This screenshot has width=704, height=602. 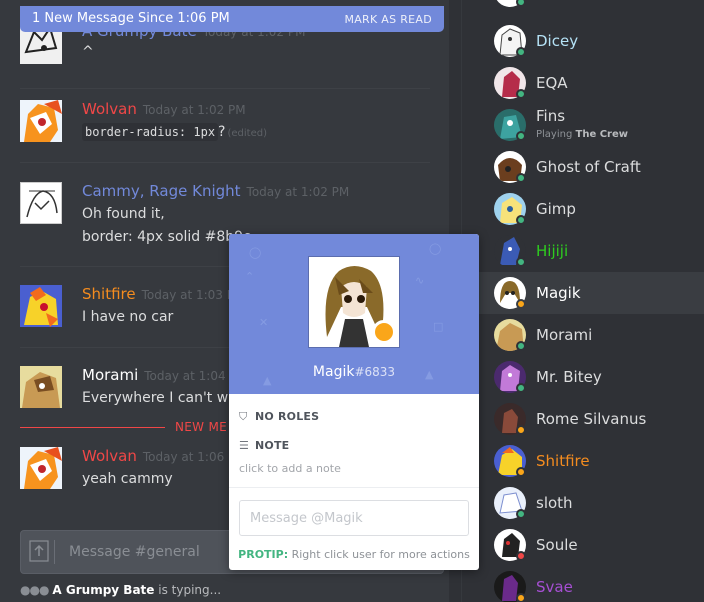 I want to click on member-item-ghost-of-craft: Ghost of Craft, so click(x=585, y=167).